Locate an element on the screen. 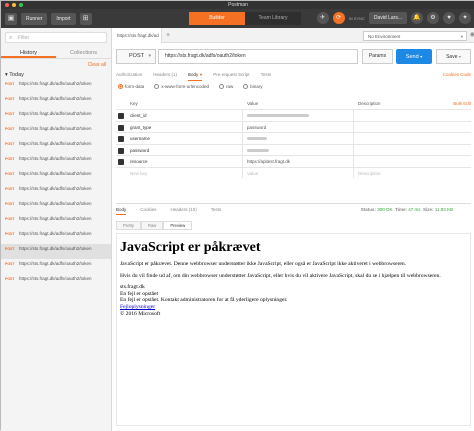  history-group-today: ▾ Today is located at coordinates (56, 74).